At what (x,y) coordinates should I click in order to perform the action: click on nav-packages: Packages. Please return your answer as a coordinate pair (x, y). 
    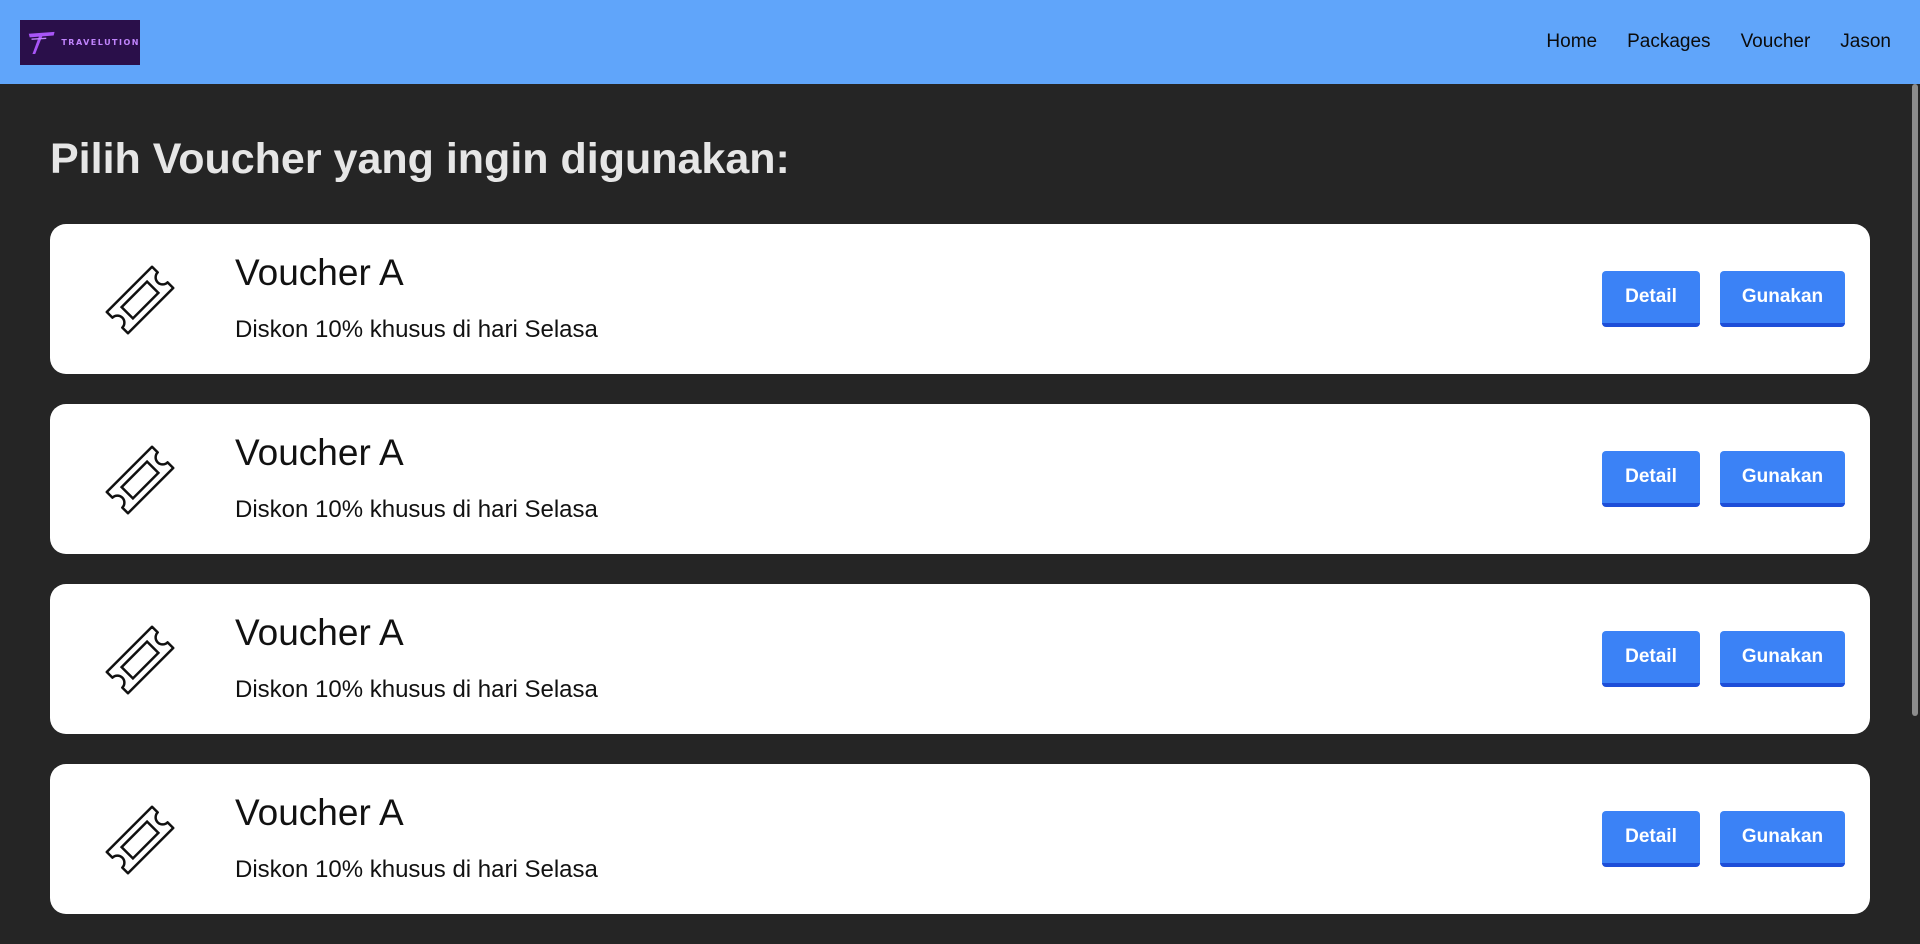
    Looking at the image, I should click on (1668, 42).